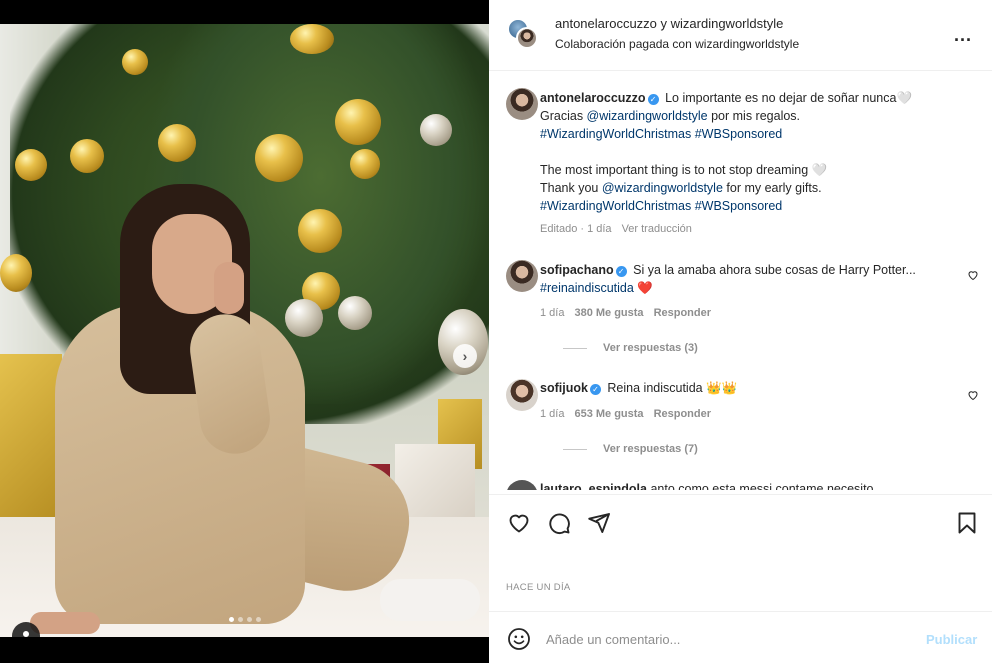 This screenshot has width=992, height=663. Describe the element at coordinates (519, 523) in the screenshot. I see `heart-icon` at that location.